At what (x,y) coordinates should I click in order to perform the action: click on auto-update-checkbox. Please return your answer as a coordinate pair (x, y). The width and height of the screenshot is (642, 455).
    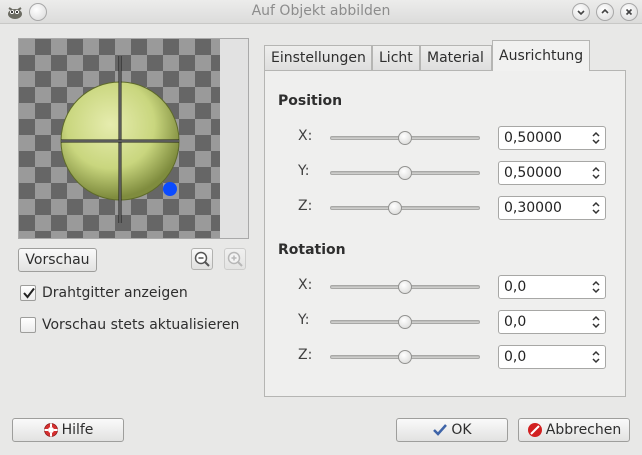
    Looking at the image, I should click on (28, 325).